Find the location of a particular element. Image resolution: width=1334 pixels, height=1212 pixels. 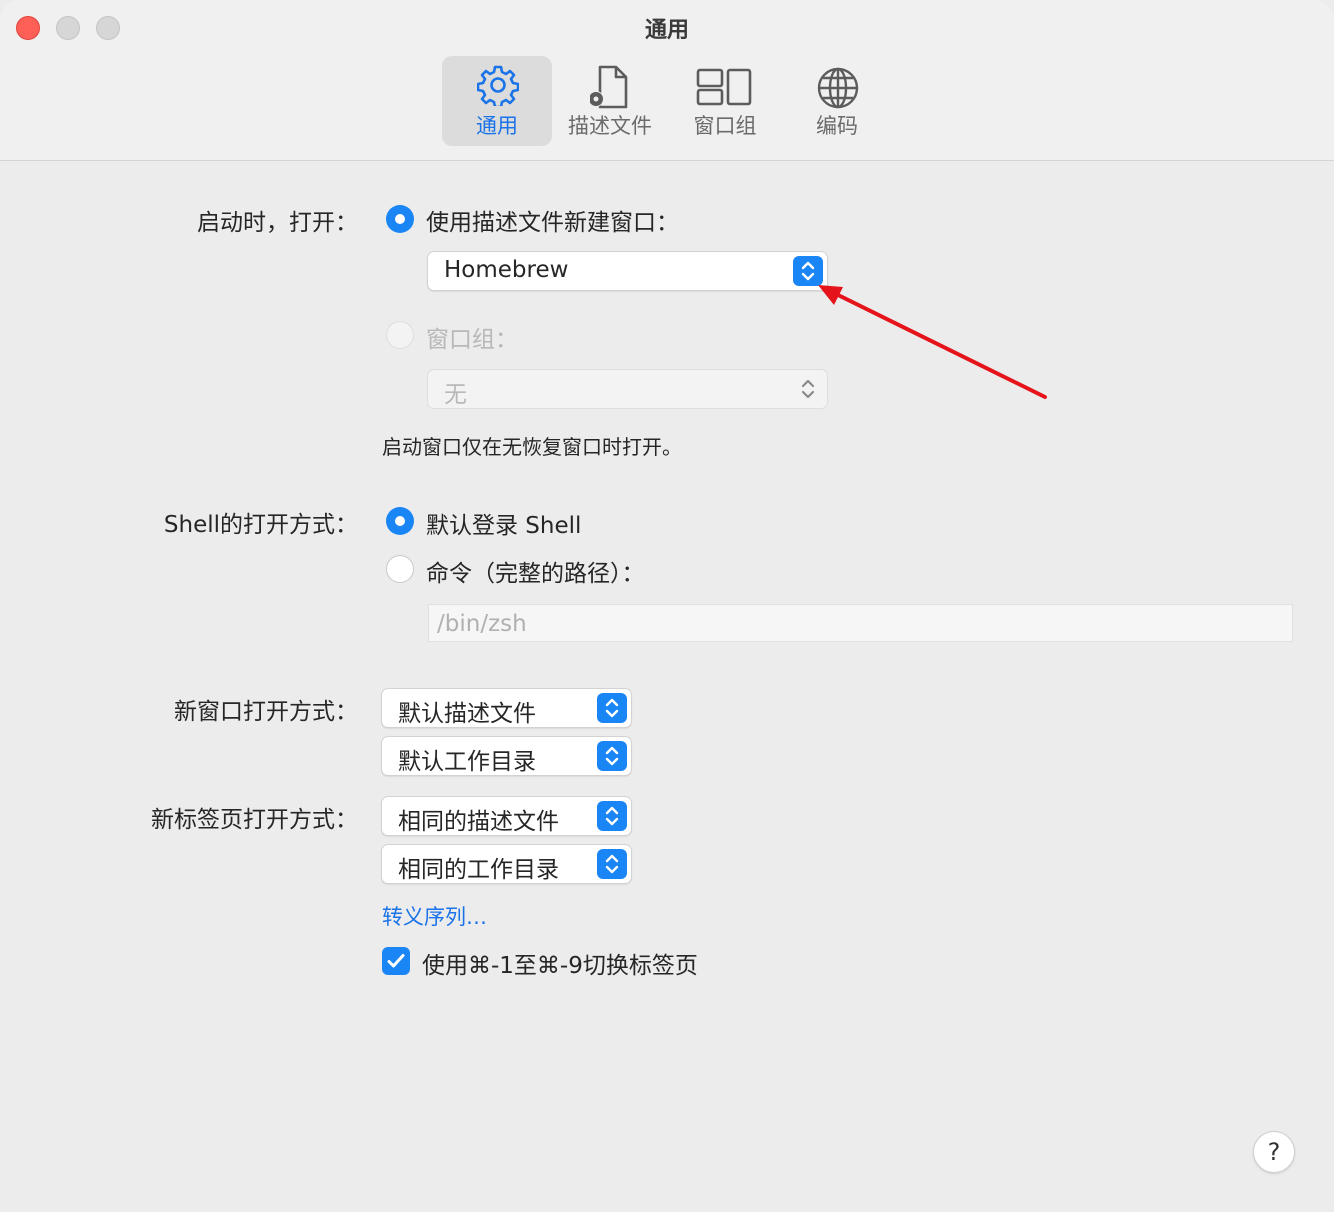

tab-general: 通用 is located at coordinates (497, 101).